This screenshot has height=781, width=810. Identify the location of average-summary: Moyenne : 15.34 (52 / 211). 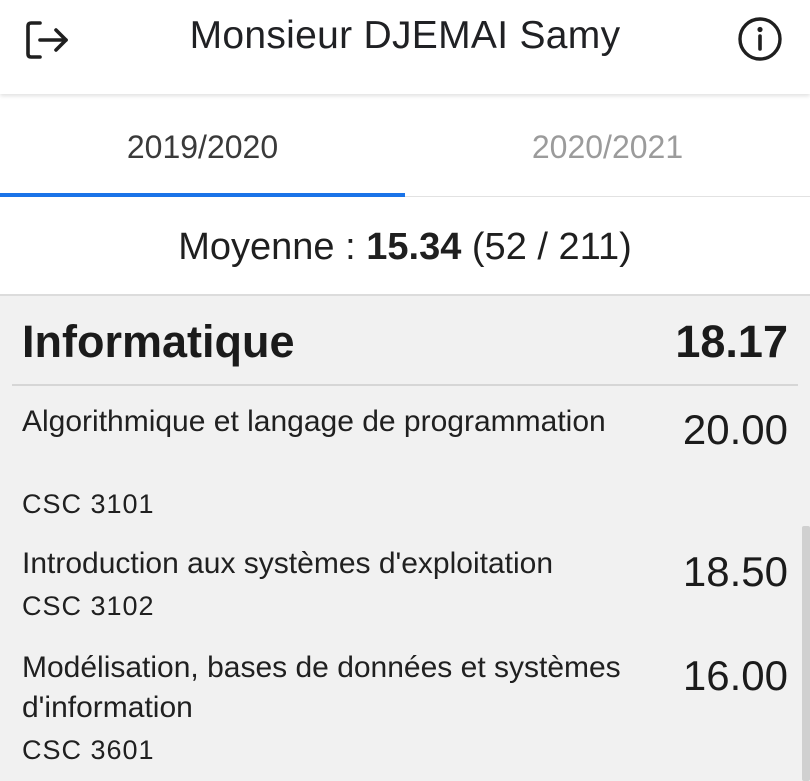
(405, 246).